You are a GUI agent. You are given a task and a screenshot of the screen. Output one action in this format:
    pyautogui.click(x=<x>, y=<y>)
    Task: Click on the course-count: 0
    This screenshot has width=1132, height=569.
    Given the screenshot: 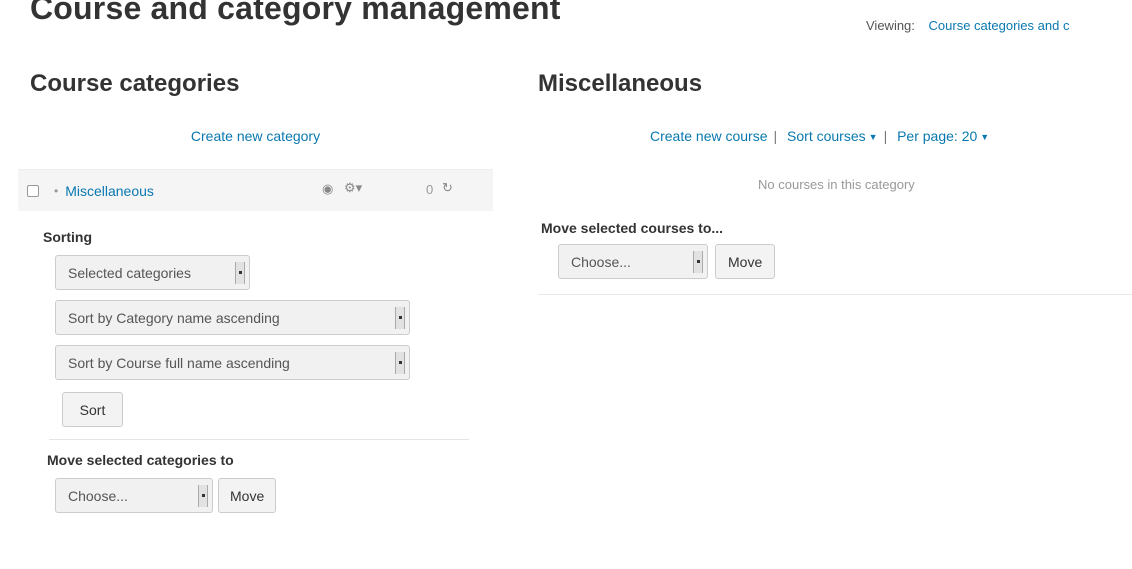 What is the action you would take?
    pyautogui.click(x=430, y=189)
    